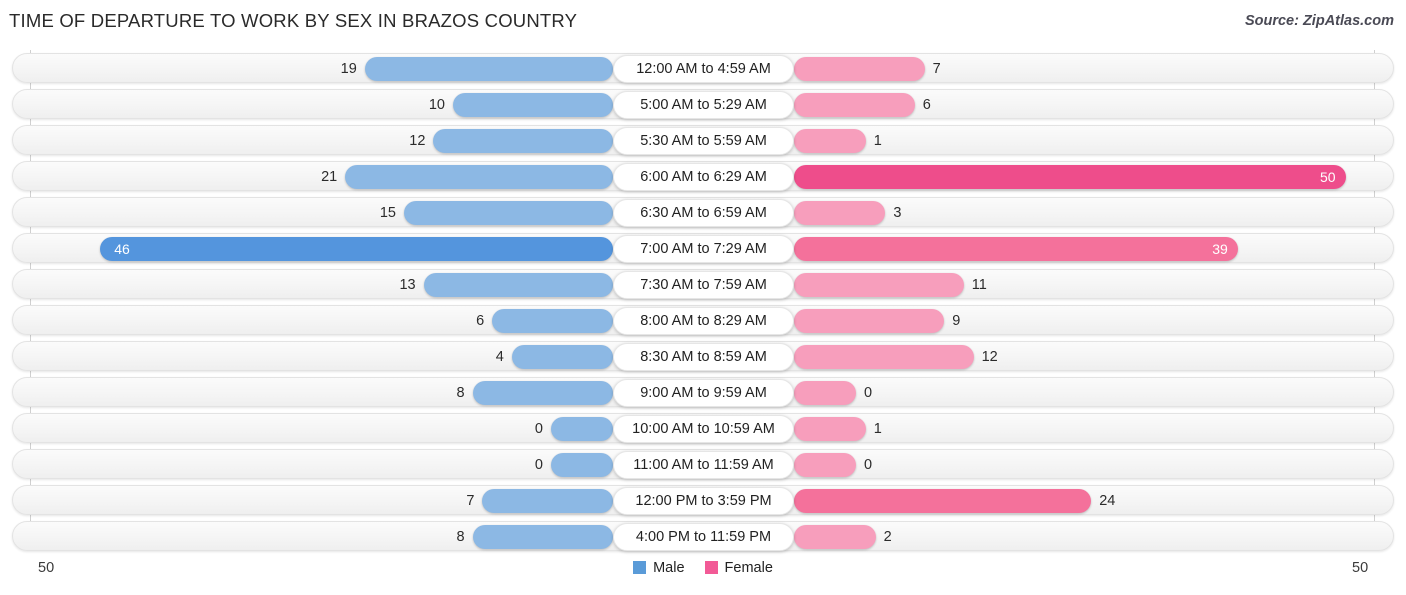  I want to click on source-label: Source: ZipAtlas.com, so click(1319, 21).